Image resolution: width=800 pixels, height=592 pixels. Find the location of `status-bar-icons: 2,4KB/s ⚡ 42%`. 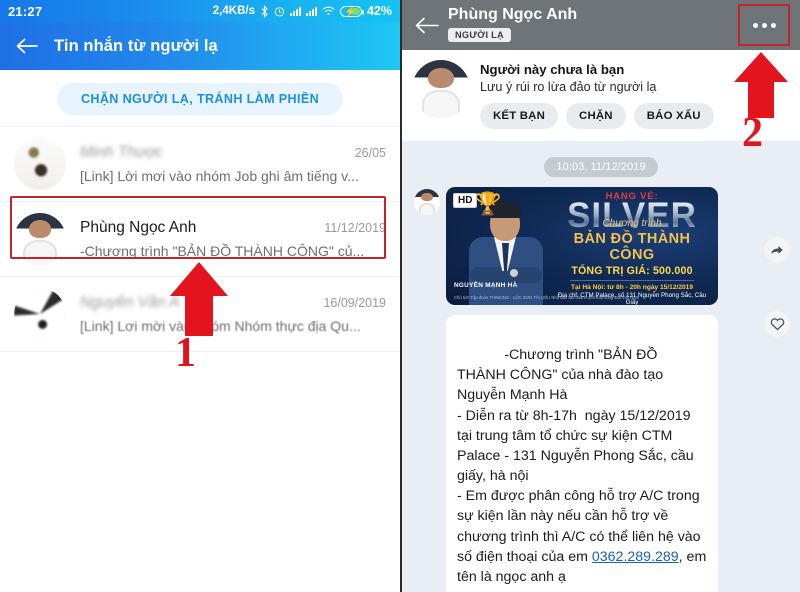

status-bar-icons: 2,4KB/s ⚡ 42% is located at coordinates (302, 11).